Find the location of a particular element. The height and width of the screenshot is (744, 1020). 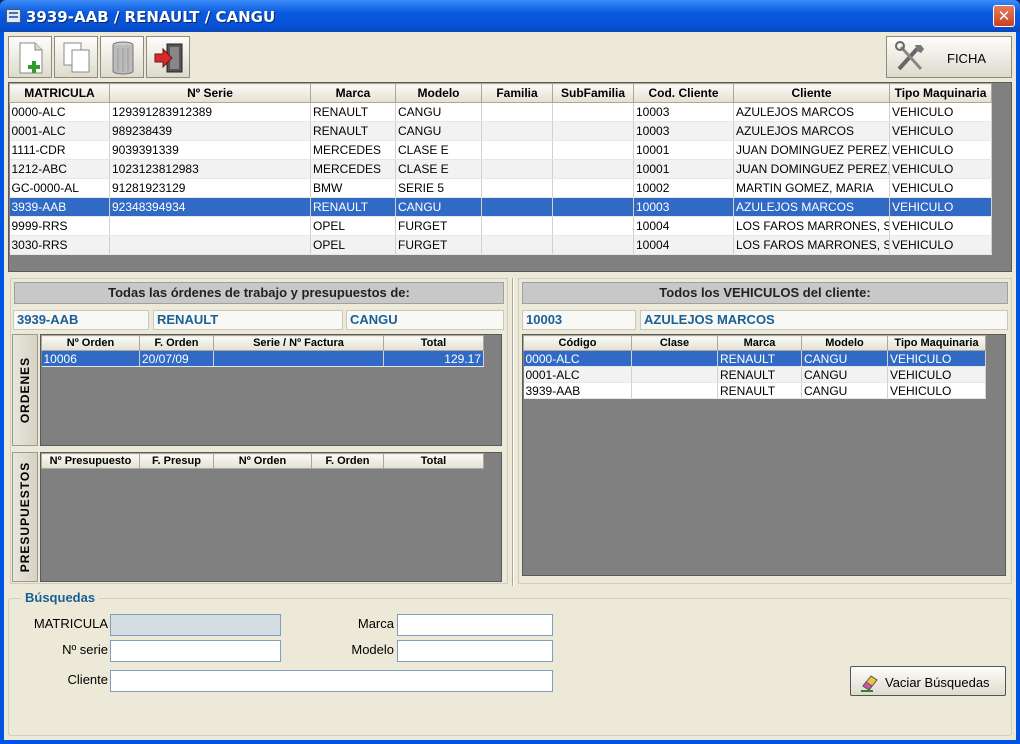

client-vehicles-cell is located at coordinates (674, 358).